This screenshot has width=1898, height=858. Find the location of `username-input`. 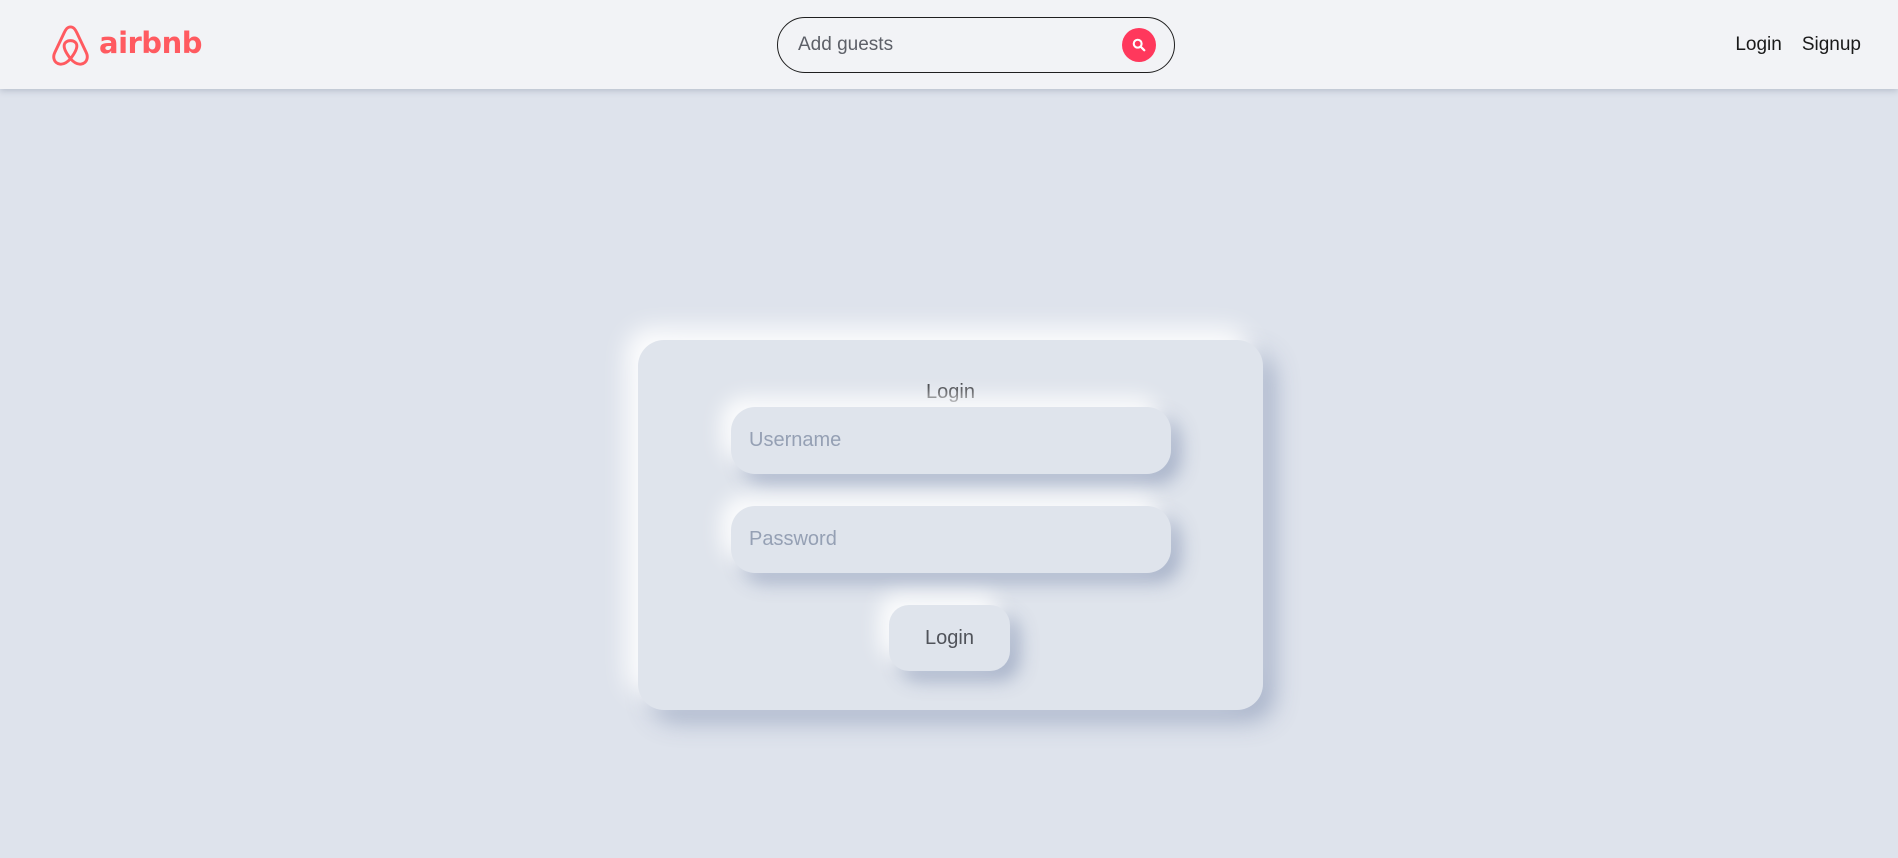

username-input is located at coordinates (951, 440).